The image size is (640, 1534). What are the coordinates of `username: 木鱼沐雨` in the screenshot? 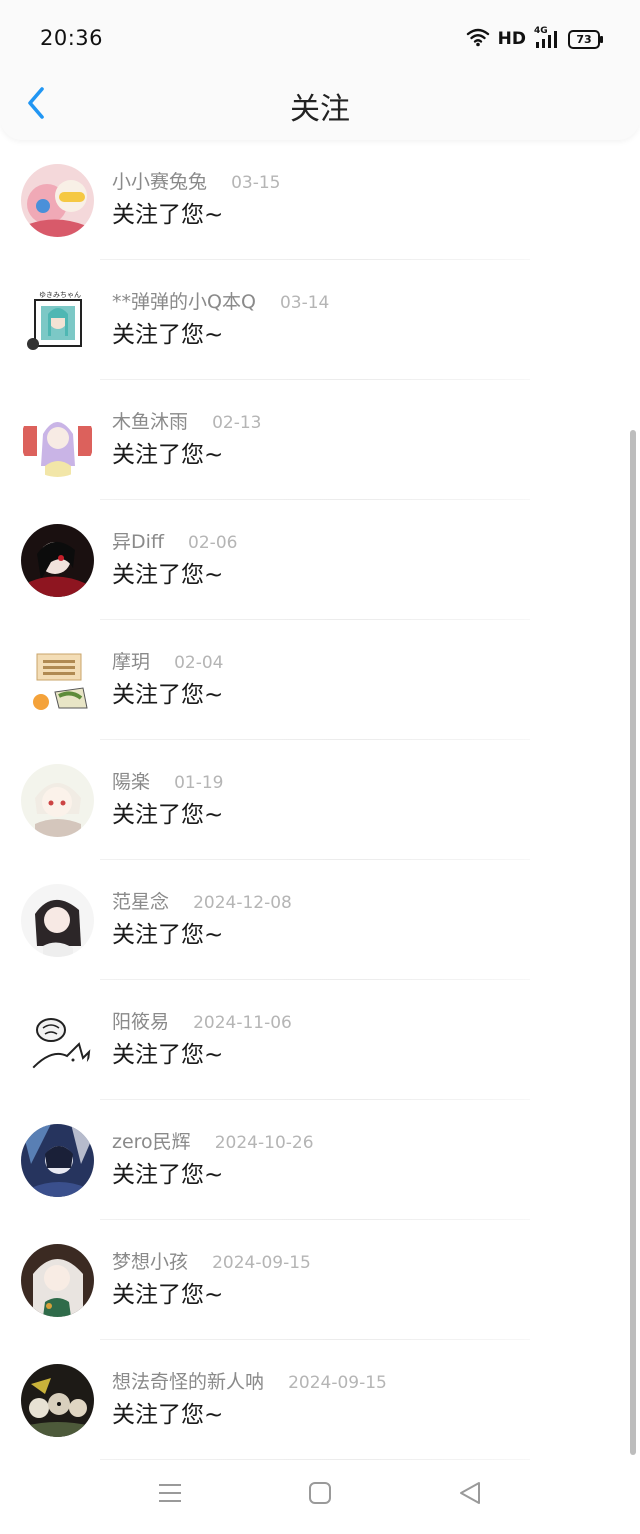 It's located at (150, 422).